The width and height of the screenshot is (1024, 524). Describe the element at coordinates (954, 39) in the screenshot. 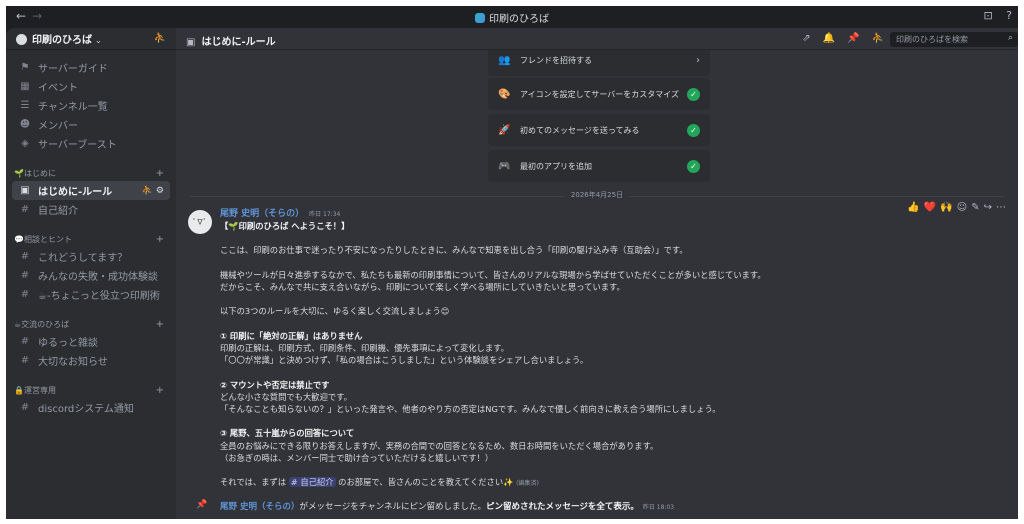

I see `search-input: 印刷のひろばを検索 ⌕` at that location.